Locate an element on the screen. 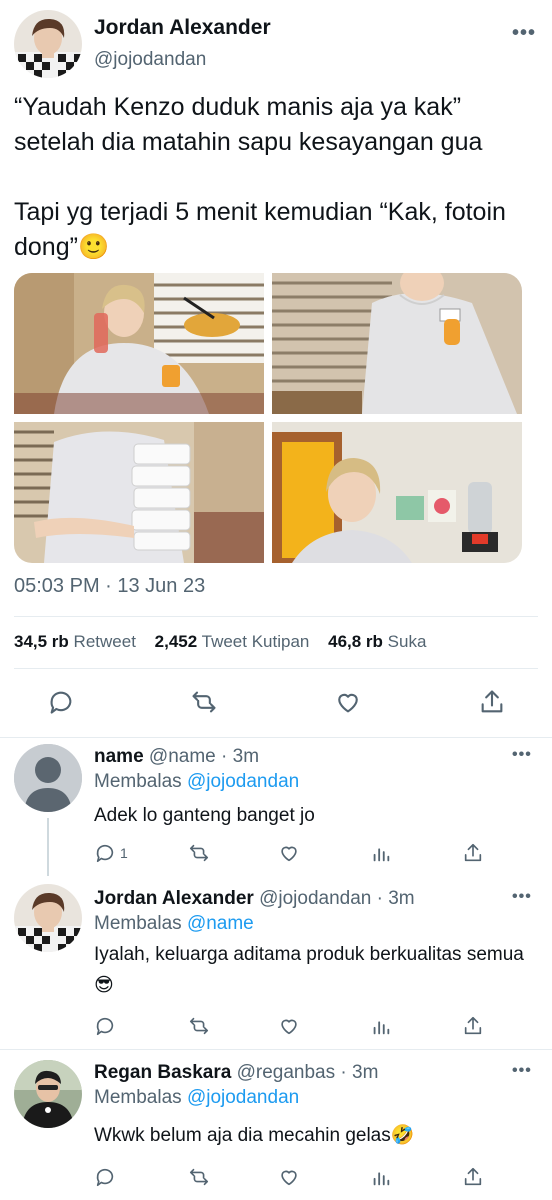 The height and width of the screenshot is (1200, 552). retweet-count: 34,5 rb is located at coordinates (41, 641).